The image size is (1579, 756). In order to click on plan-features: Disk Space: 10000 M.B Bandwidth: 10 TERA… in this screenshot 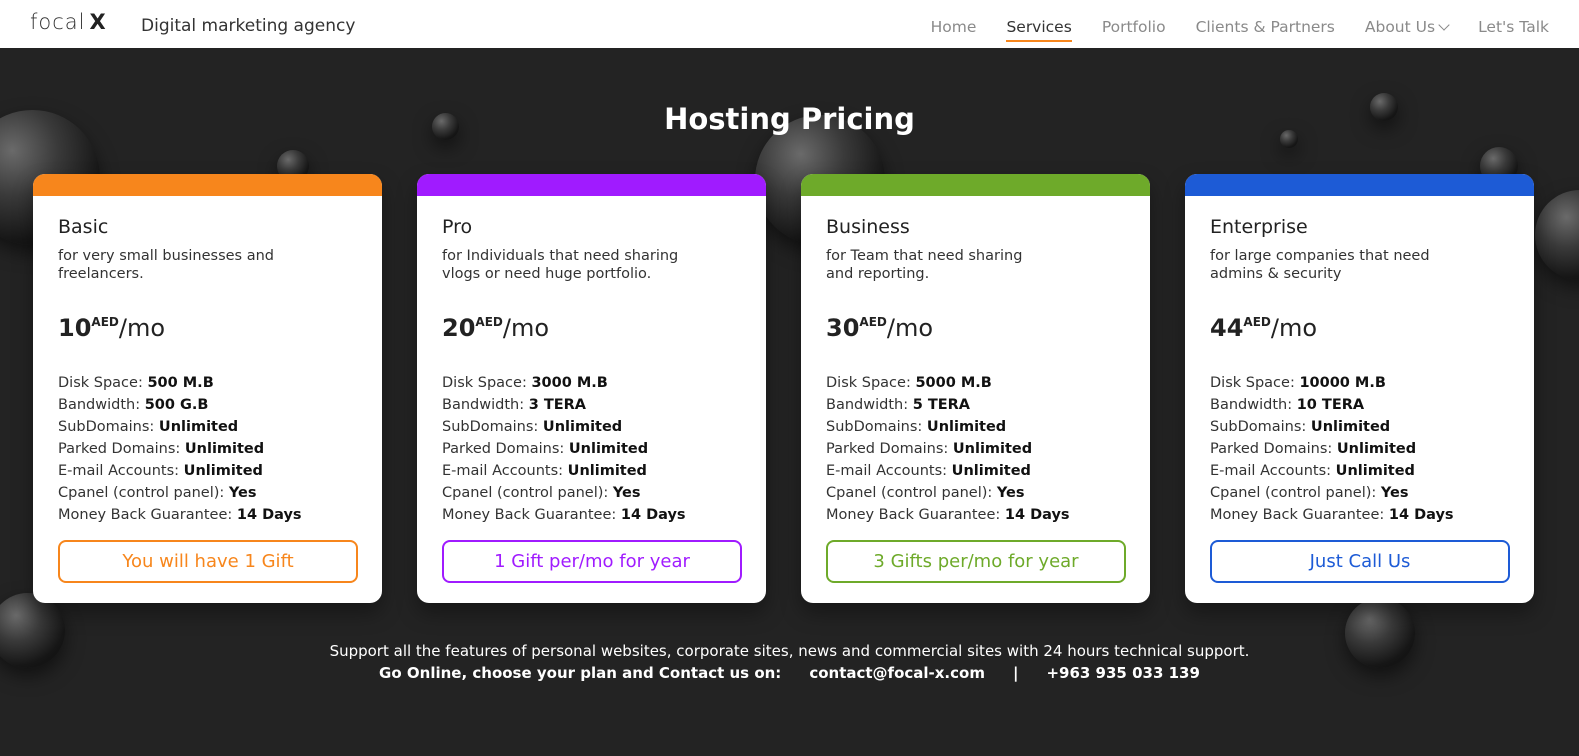, I will do `click(1332, 449)`.